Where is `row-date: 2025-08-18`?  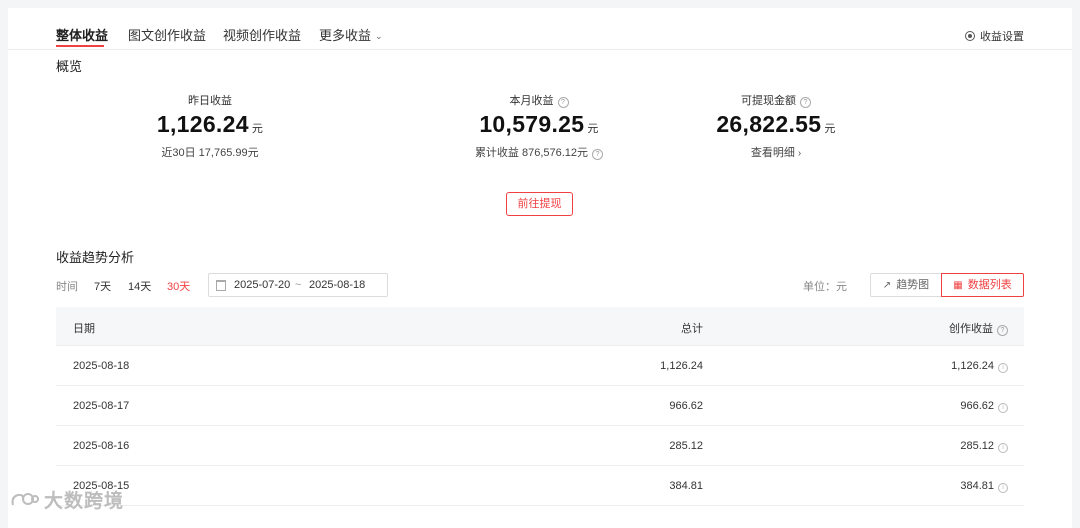 row-date: 2025-08-18 is located at coordinates (101, 366).